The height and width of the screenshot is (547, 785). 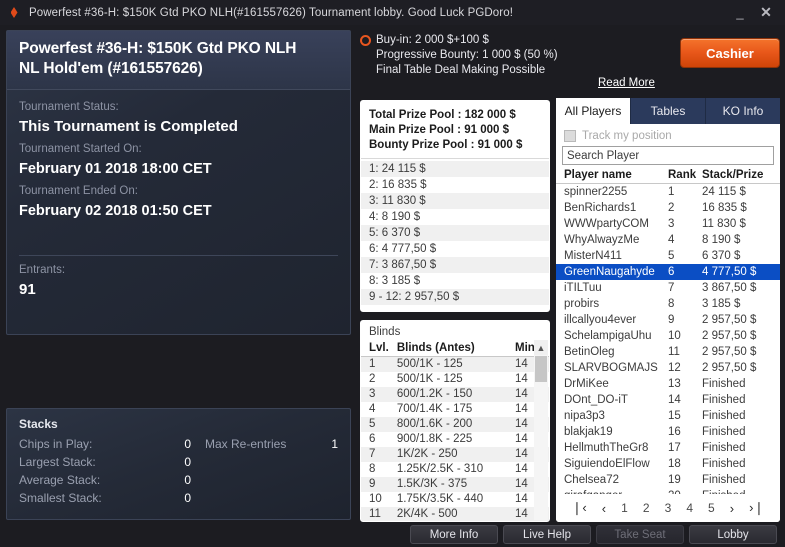 What do you see at coordinates (627, 136) in the screenshot?
I see `track-position-label: Track my position` at bounding box center [627, 136].